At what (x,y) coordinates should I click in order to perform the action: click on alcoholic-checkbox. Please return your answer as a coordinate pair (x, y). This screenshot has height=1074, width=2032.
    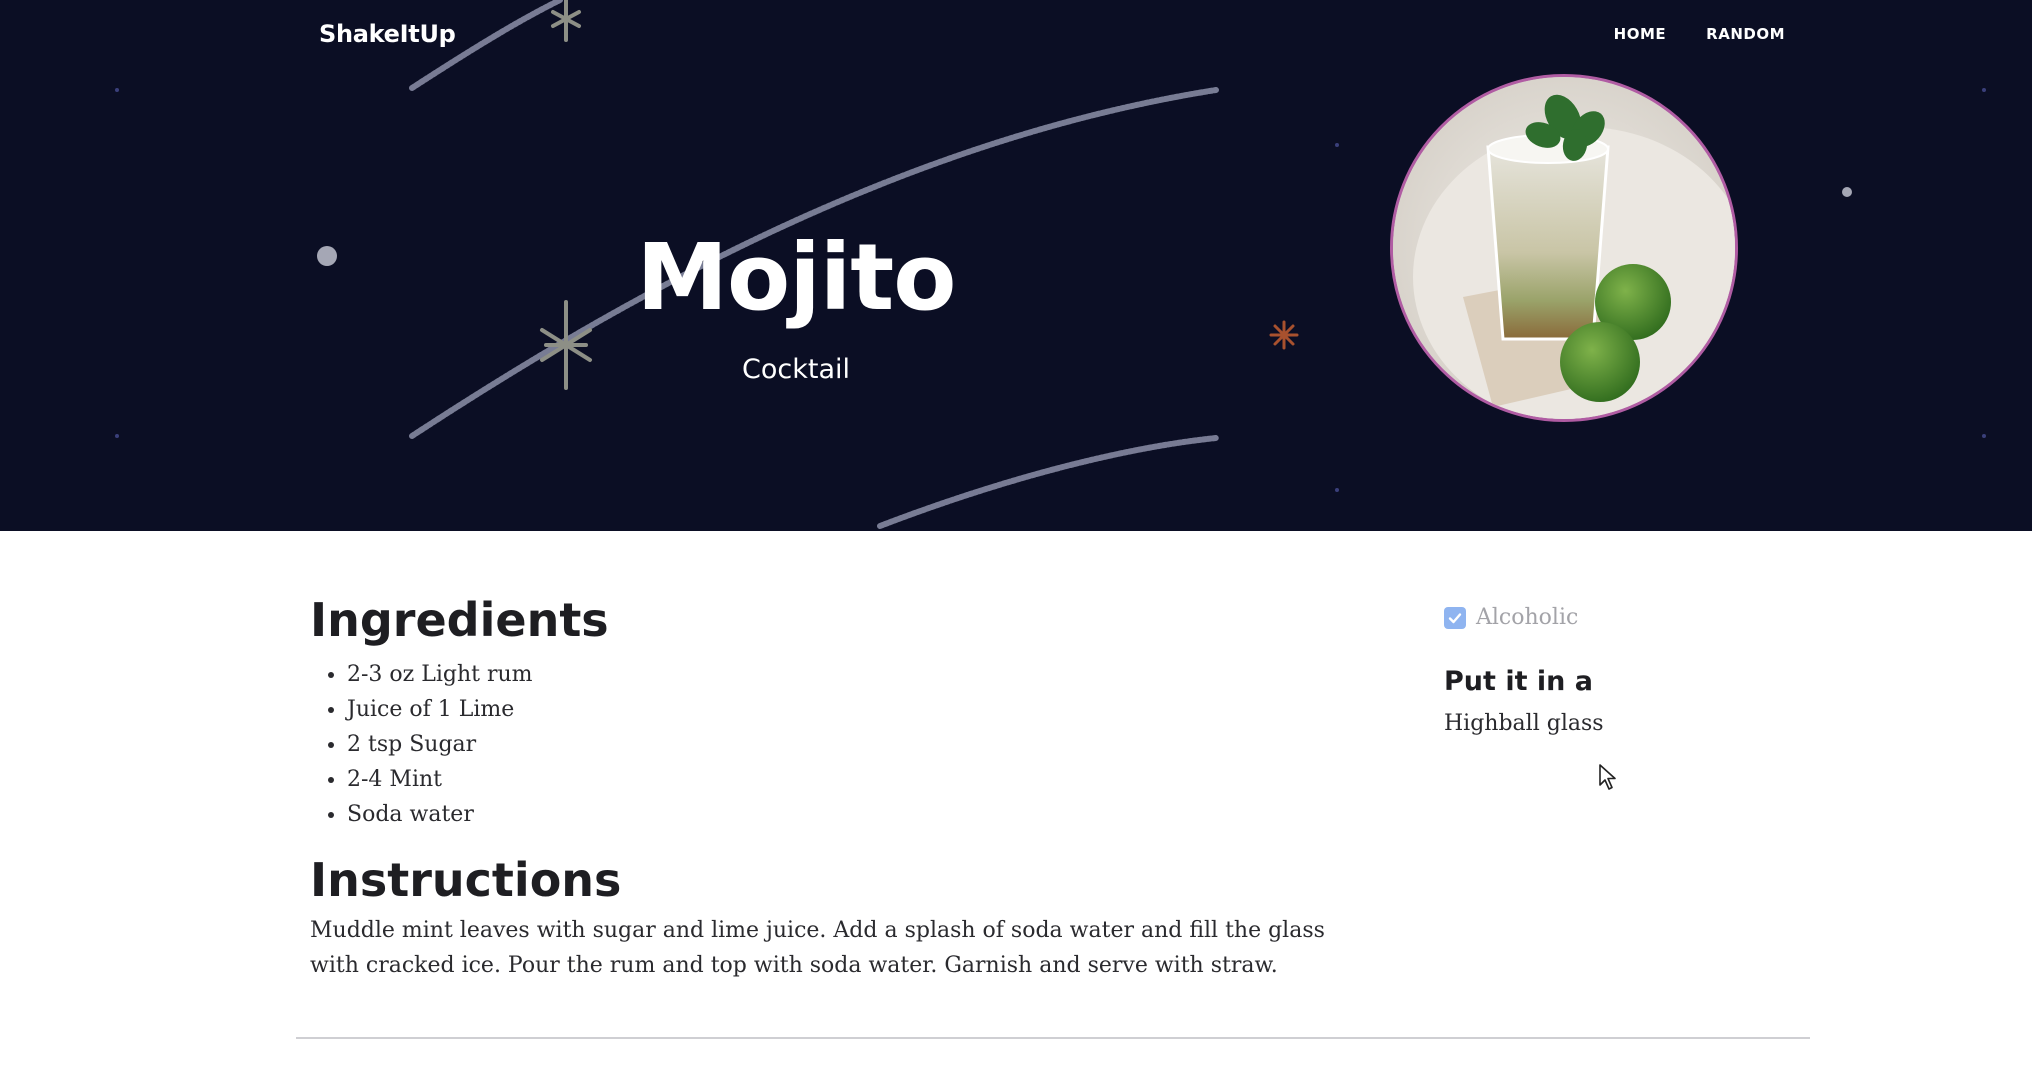
    Looking at the image, I should click on (1455, 617).